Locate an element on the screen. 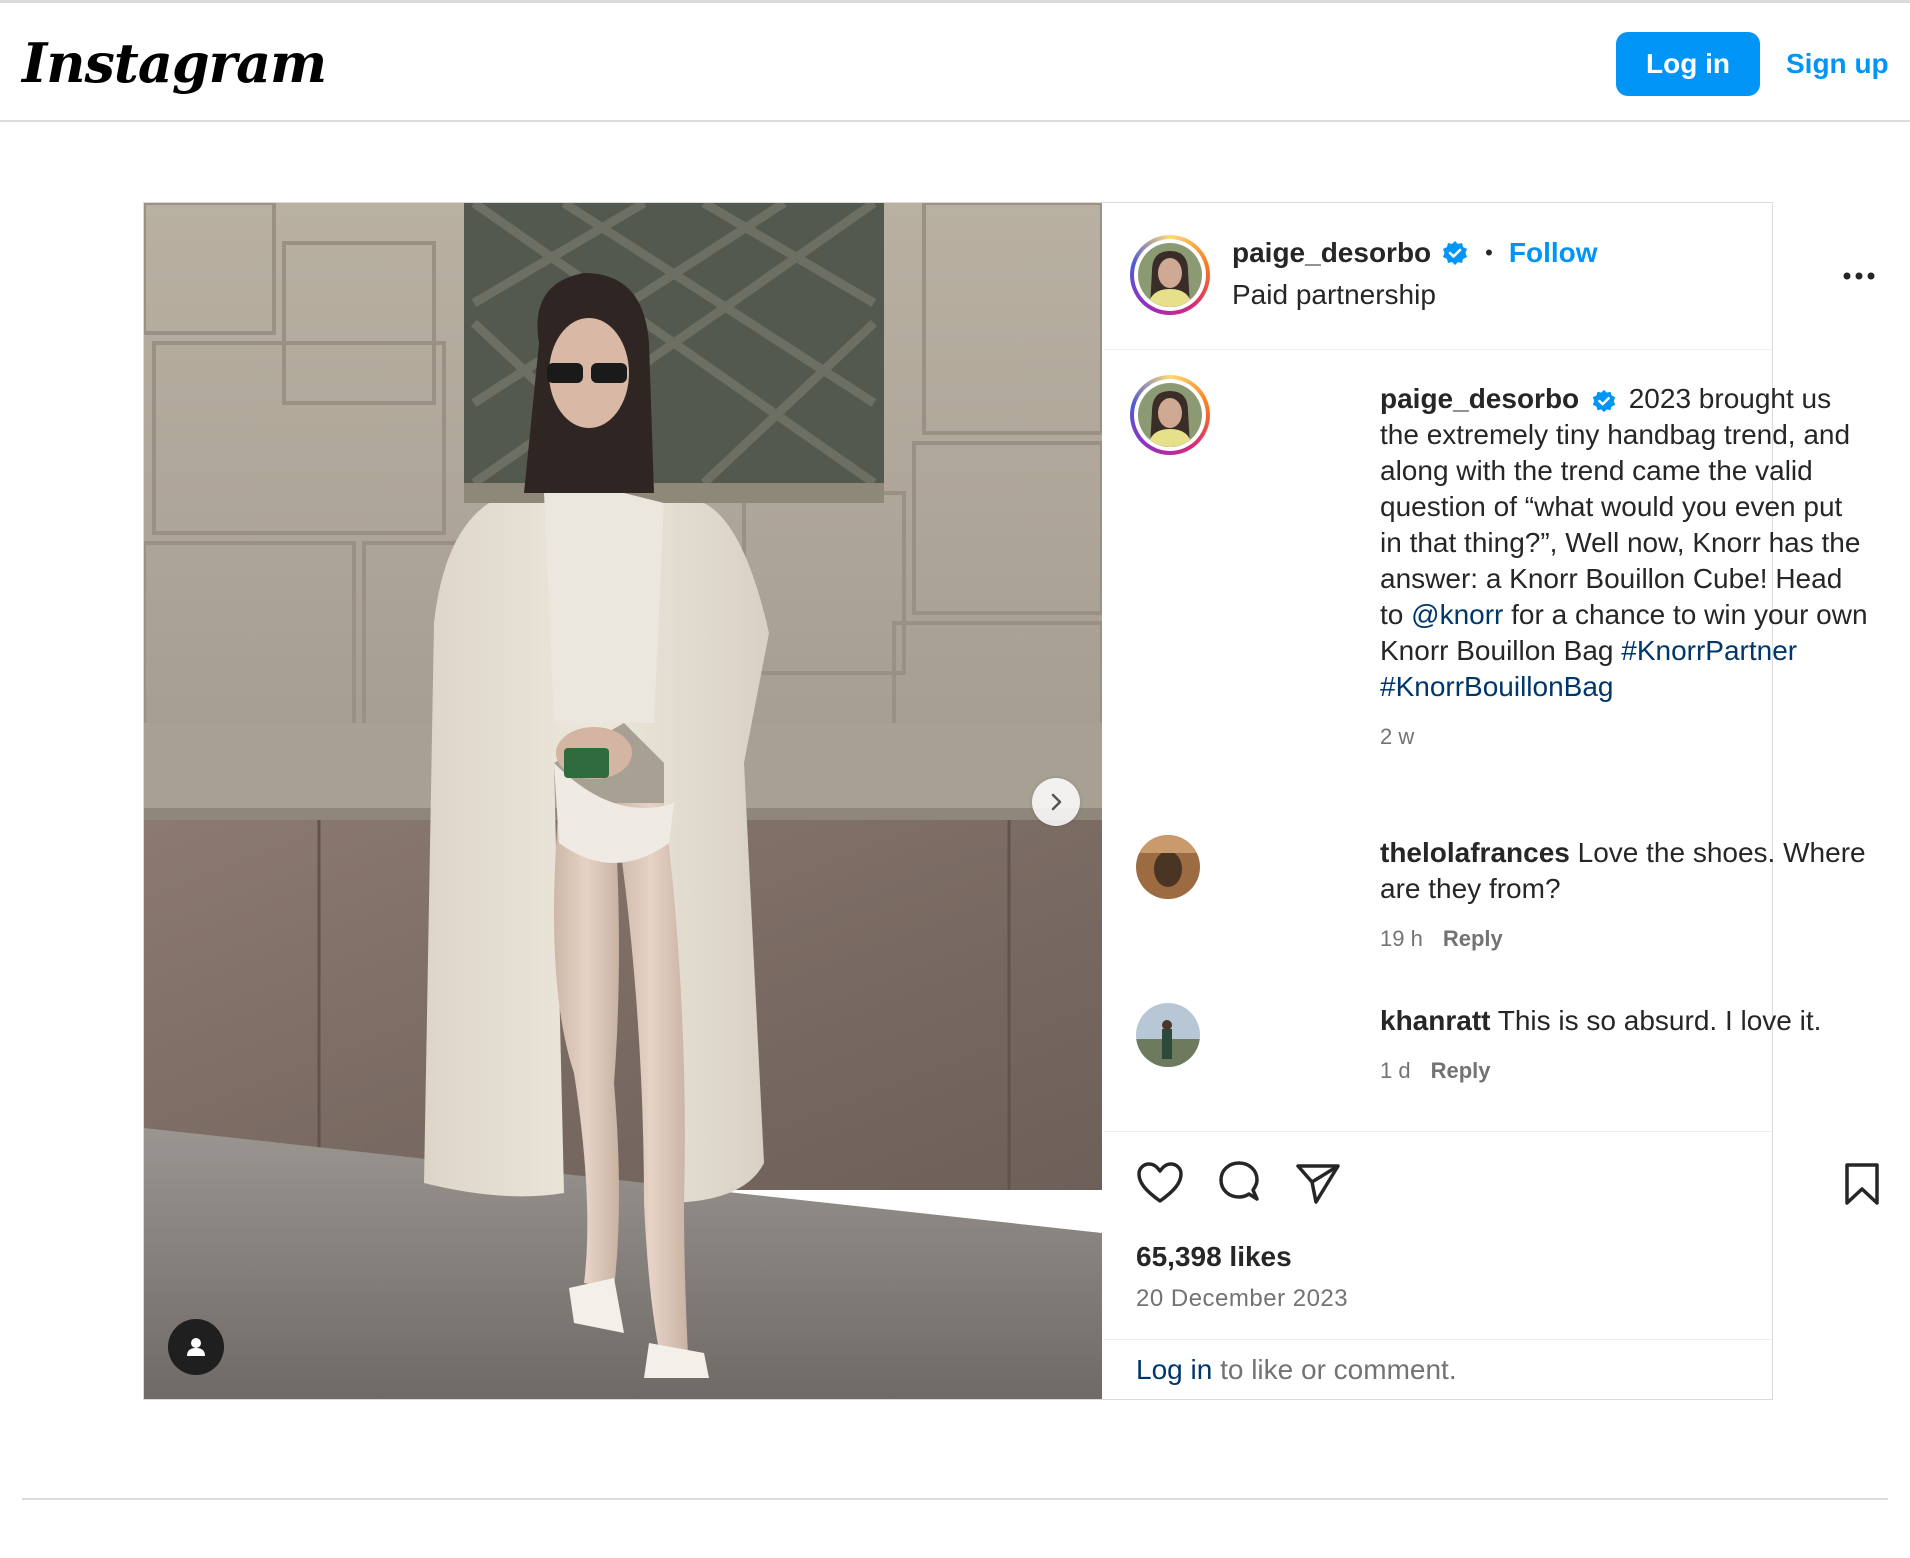 This screenshot has height=1558, width=1910. caption-timestamp: 2 w is located at coordinates (1625, 737).